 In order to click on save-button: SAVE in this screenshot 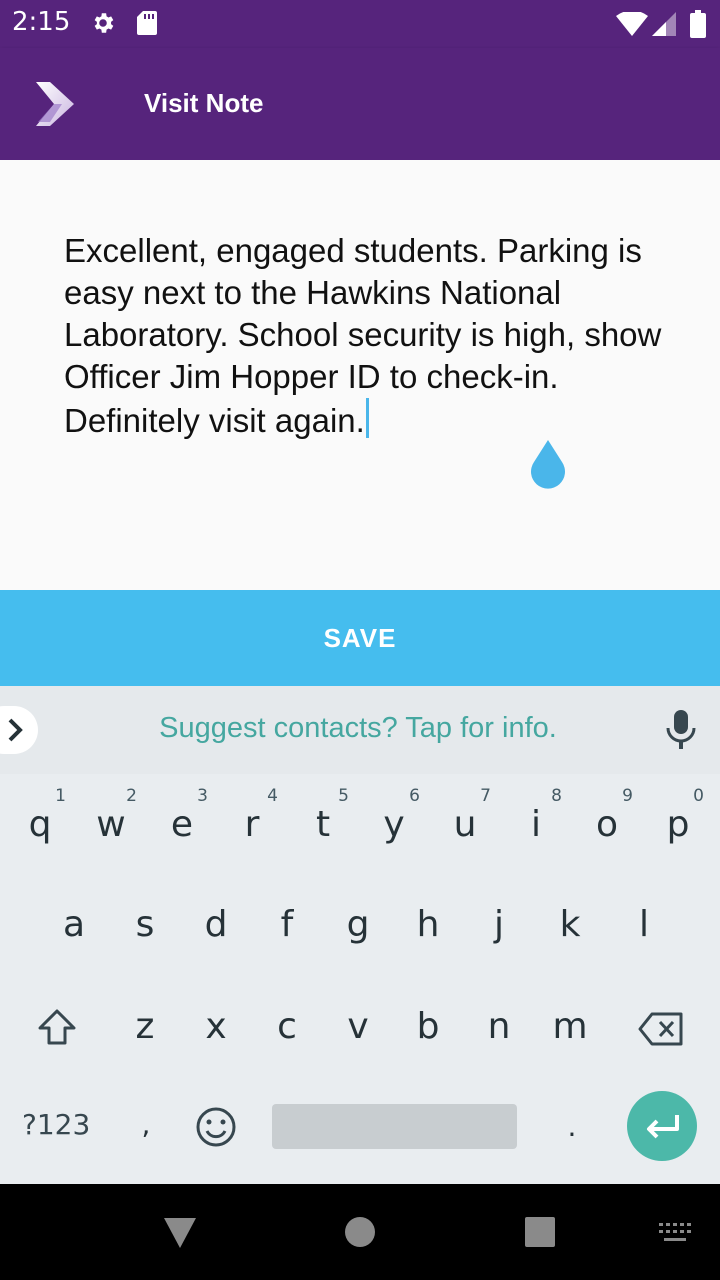, I will do `click(360, 638)`.